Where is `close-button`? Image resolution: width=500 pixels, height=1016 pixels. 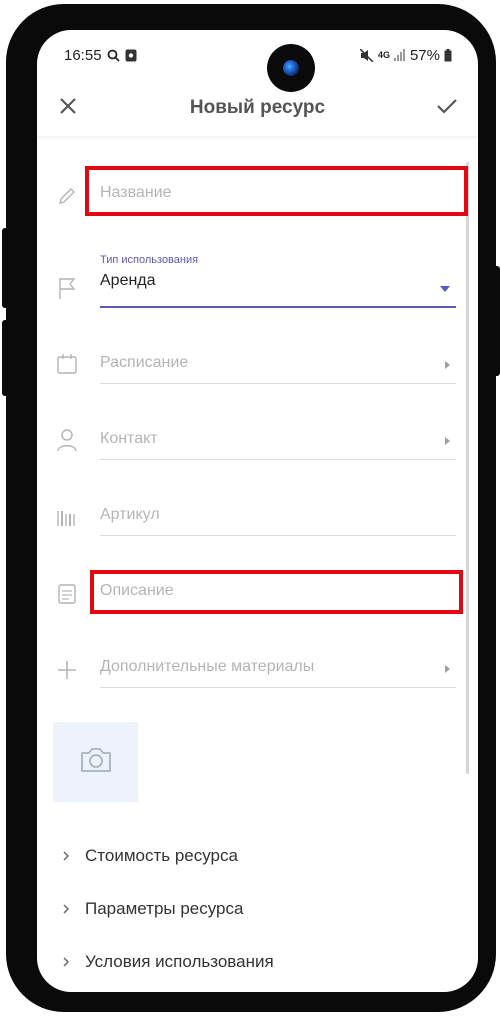
close-button is located at coordinates (68, 108).